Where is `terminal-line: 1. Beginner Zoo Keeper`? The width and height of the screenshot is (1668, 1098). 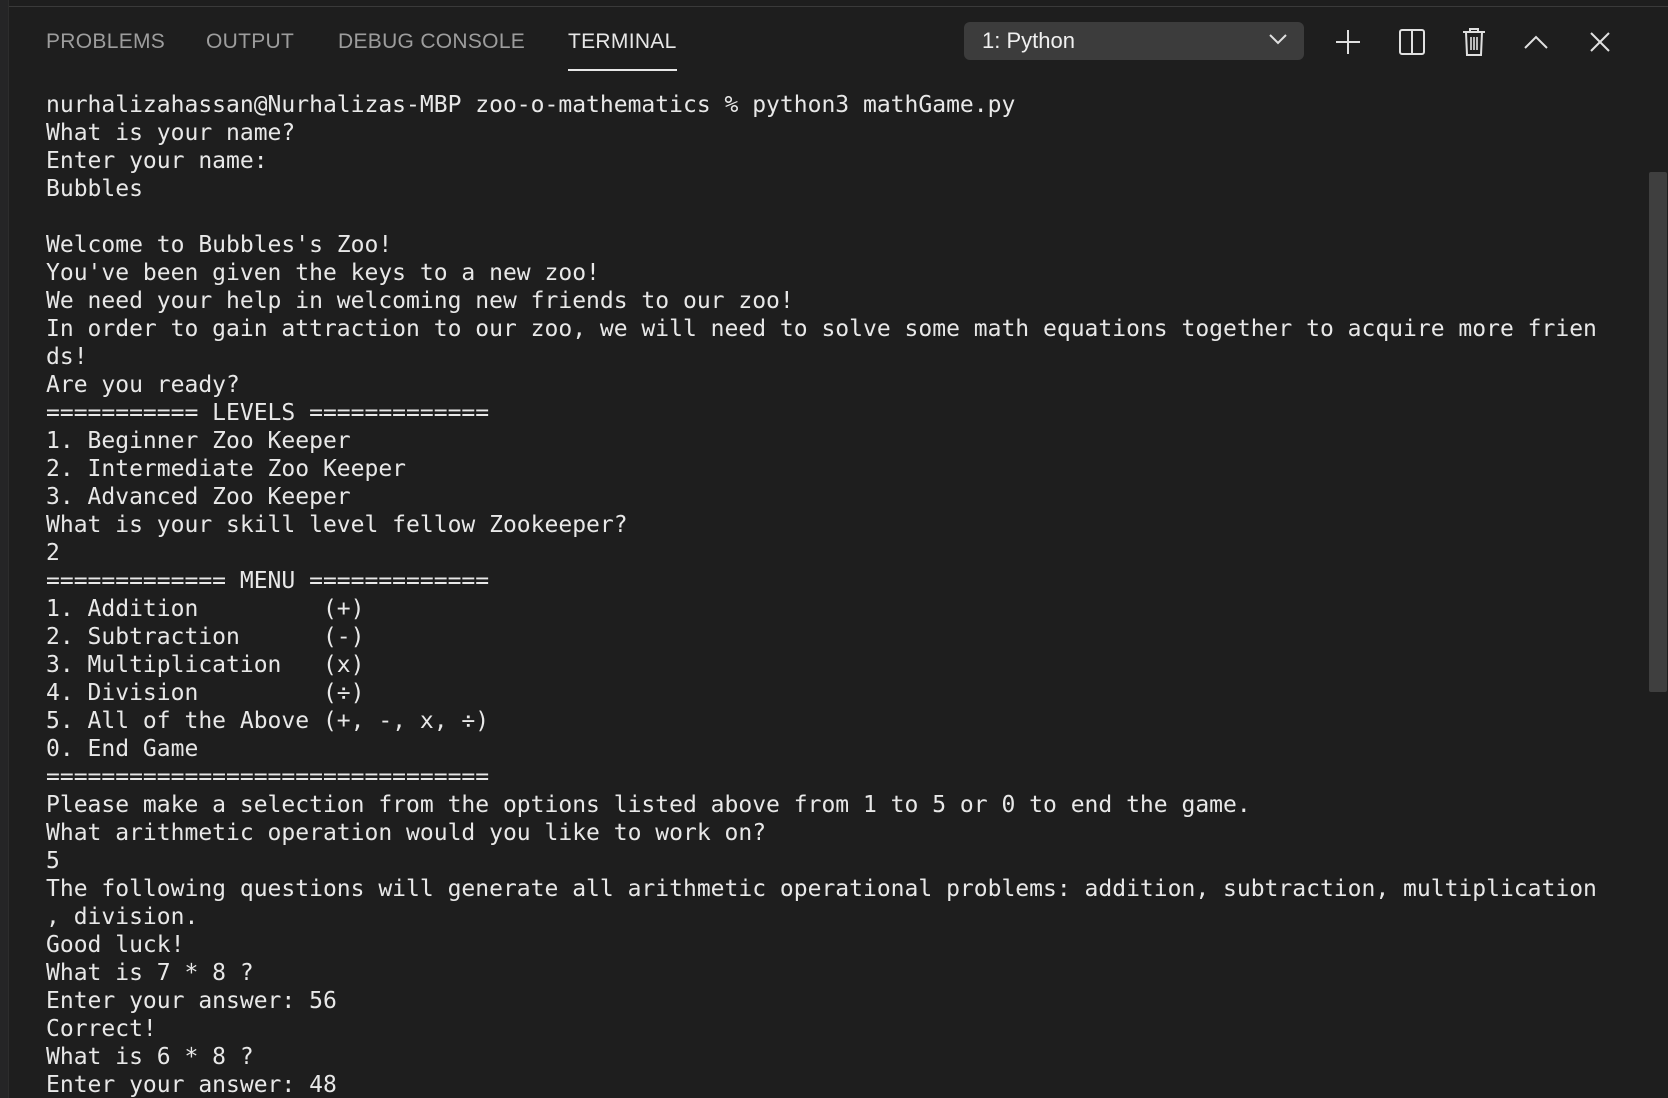
terminal-line: 1. Beginner Zoo Keeper is located at coordinates (198, 441).